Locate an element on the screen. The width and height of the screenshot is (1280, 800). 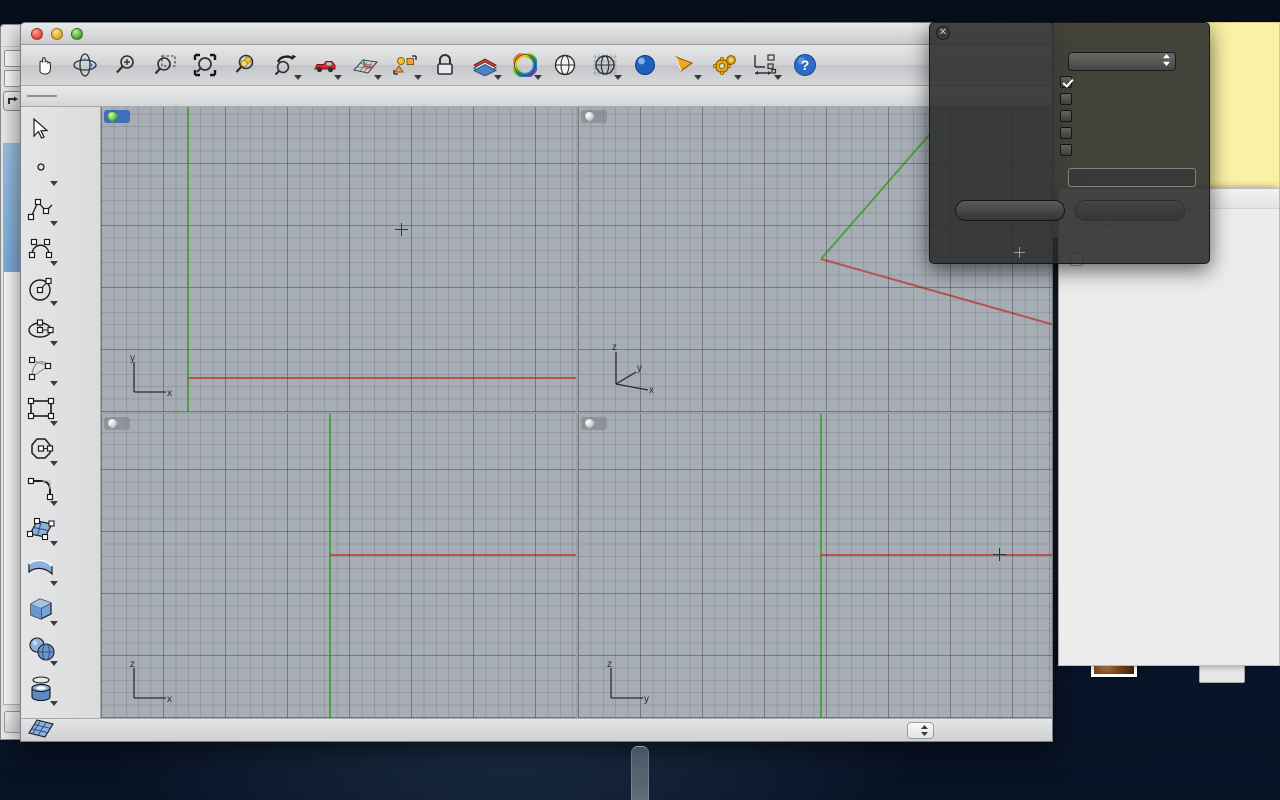
close-button is located at coordinates (37, 33).